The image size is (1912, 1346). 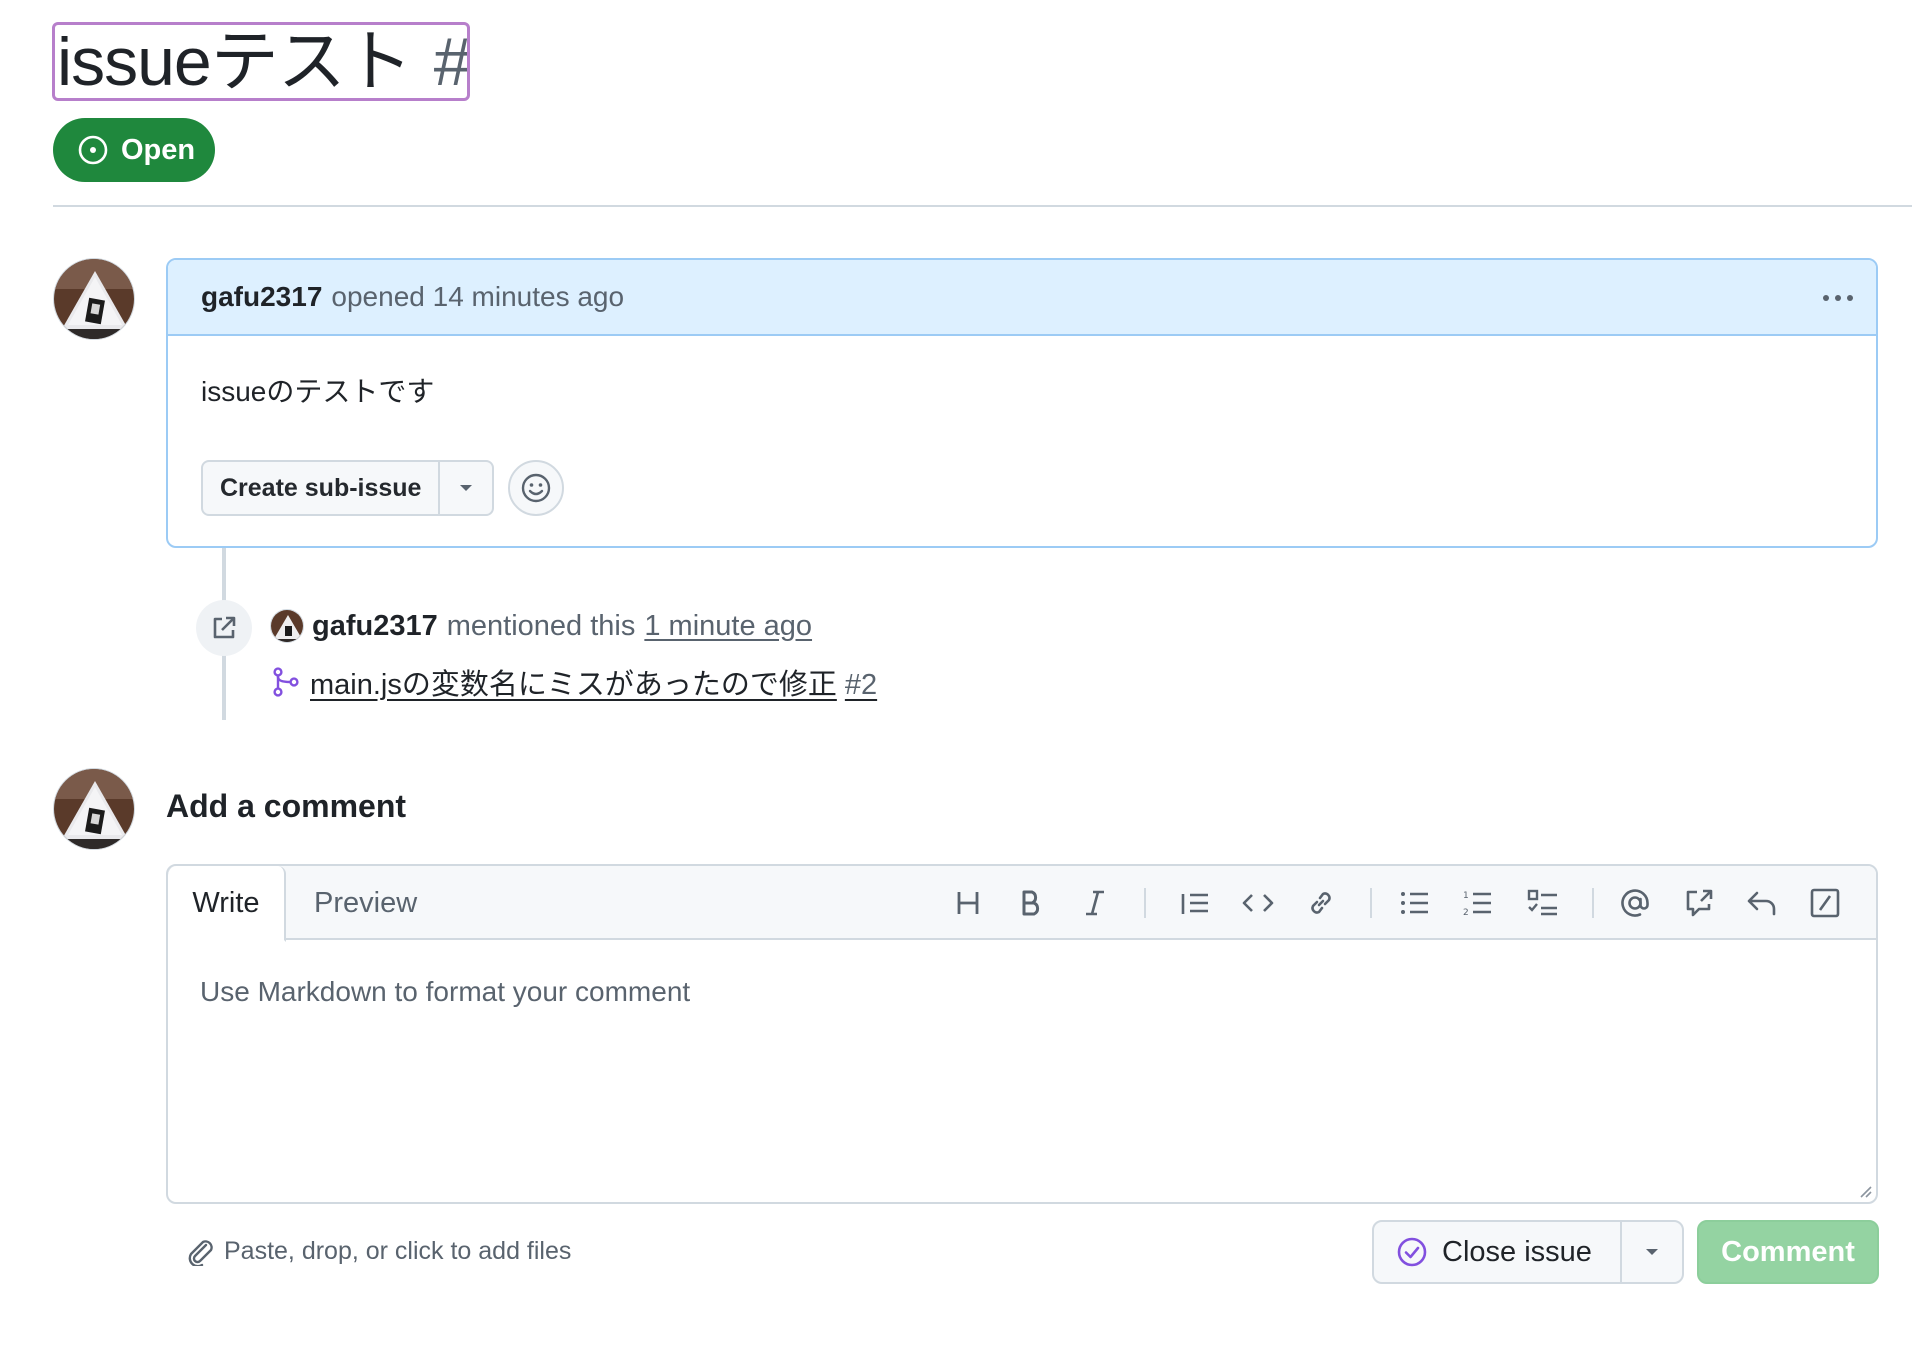 I want to click on resize-handle-icon, so click(x=1865, y=1191).